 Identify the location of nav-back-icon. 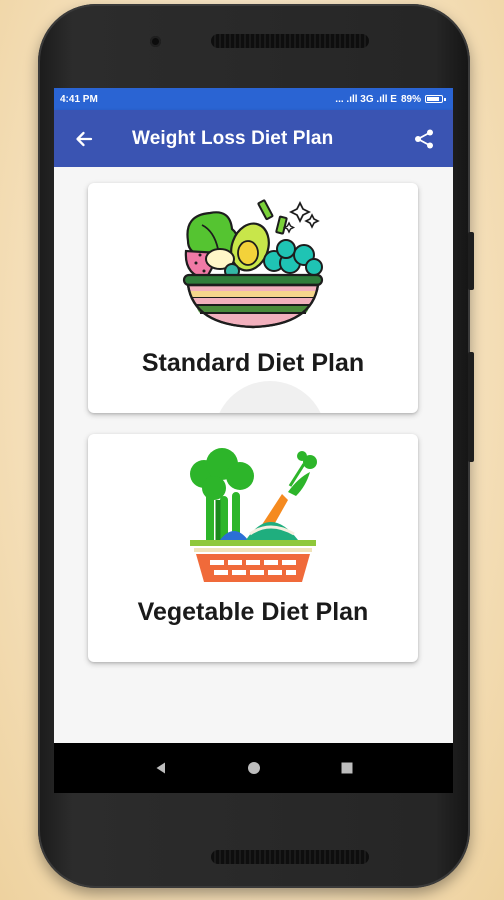
(160, 768).